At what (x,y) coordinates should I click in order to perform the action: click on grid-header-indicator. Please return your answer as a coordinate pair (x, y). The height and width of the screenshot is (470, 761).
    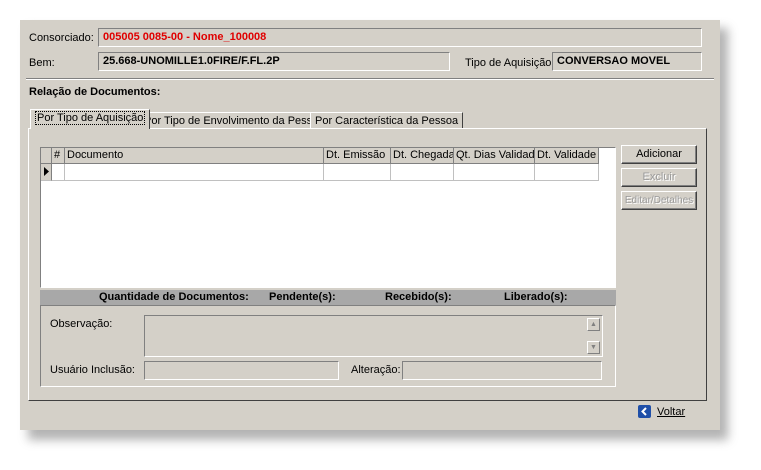
    Looking at the image, I should click on (46, 156).